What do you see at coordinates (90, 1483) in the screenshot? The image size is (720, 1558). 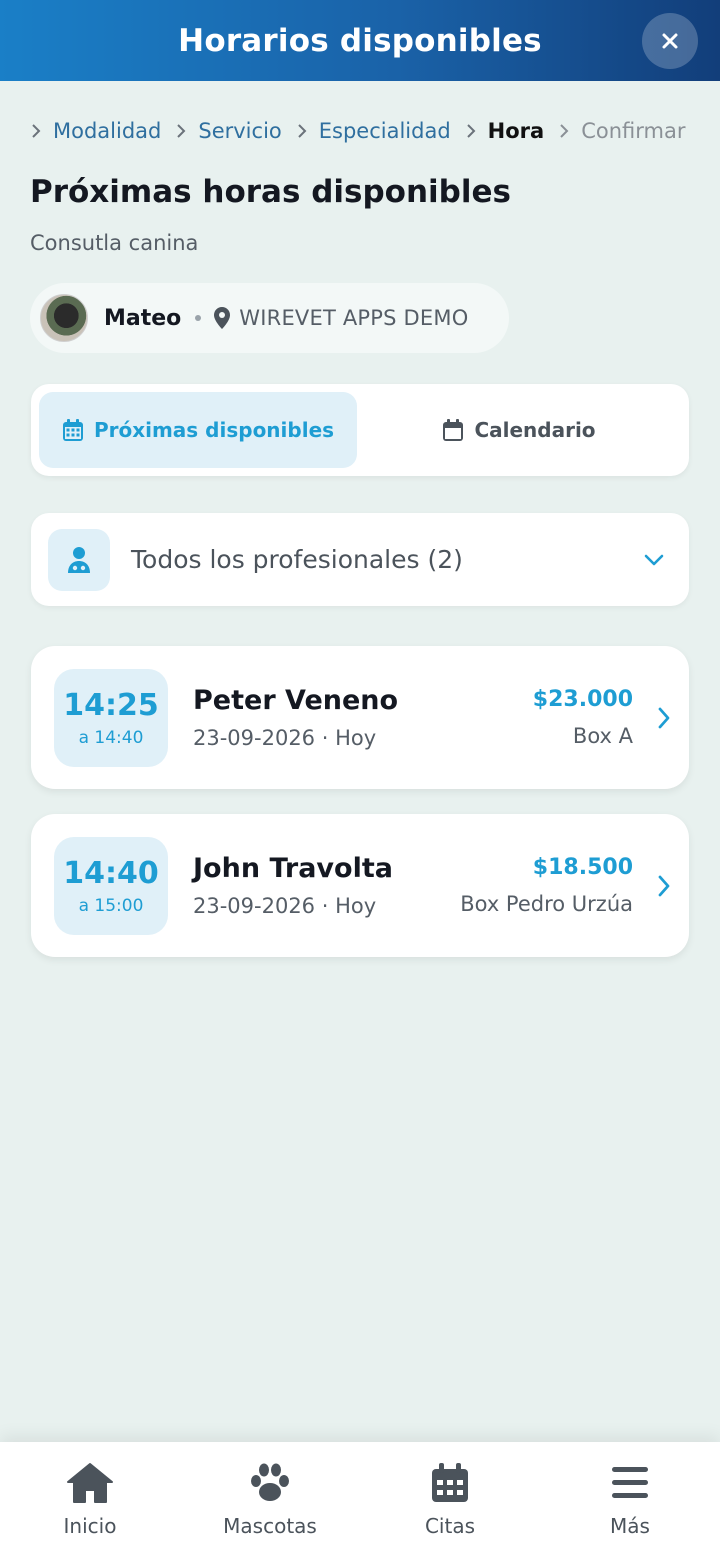 I see `home-icon` at bounding box center [90, 1483].